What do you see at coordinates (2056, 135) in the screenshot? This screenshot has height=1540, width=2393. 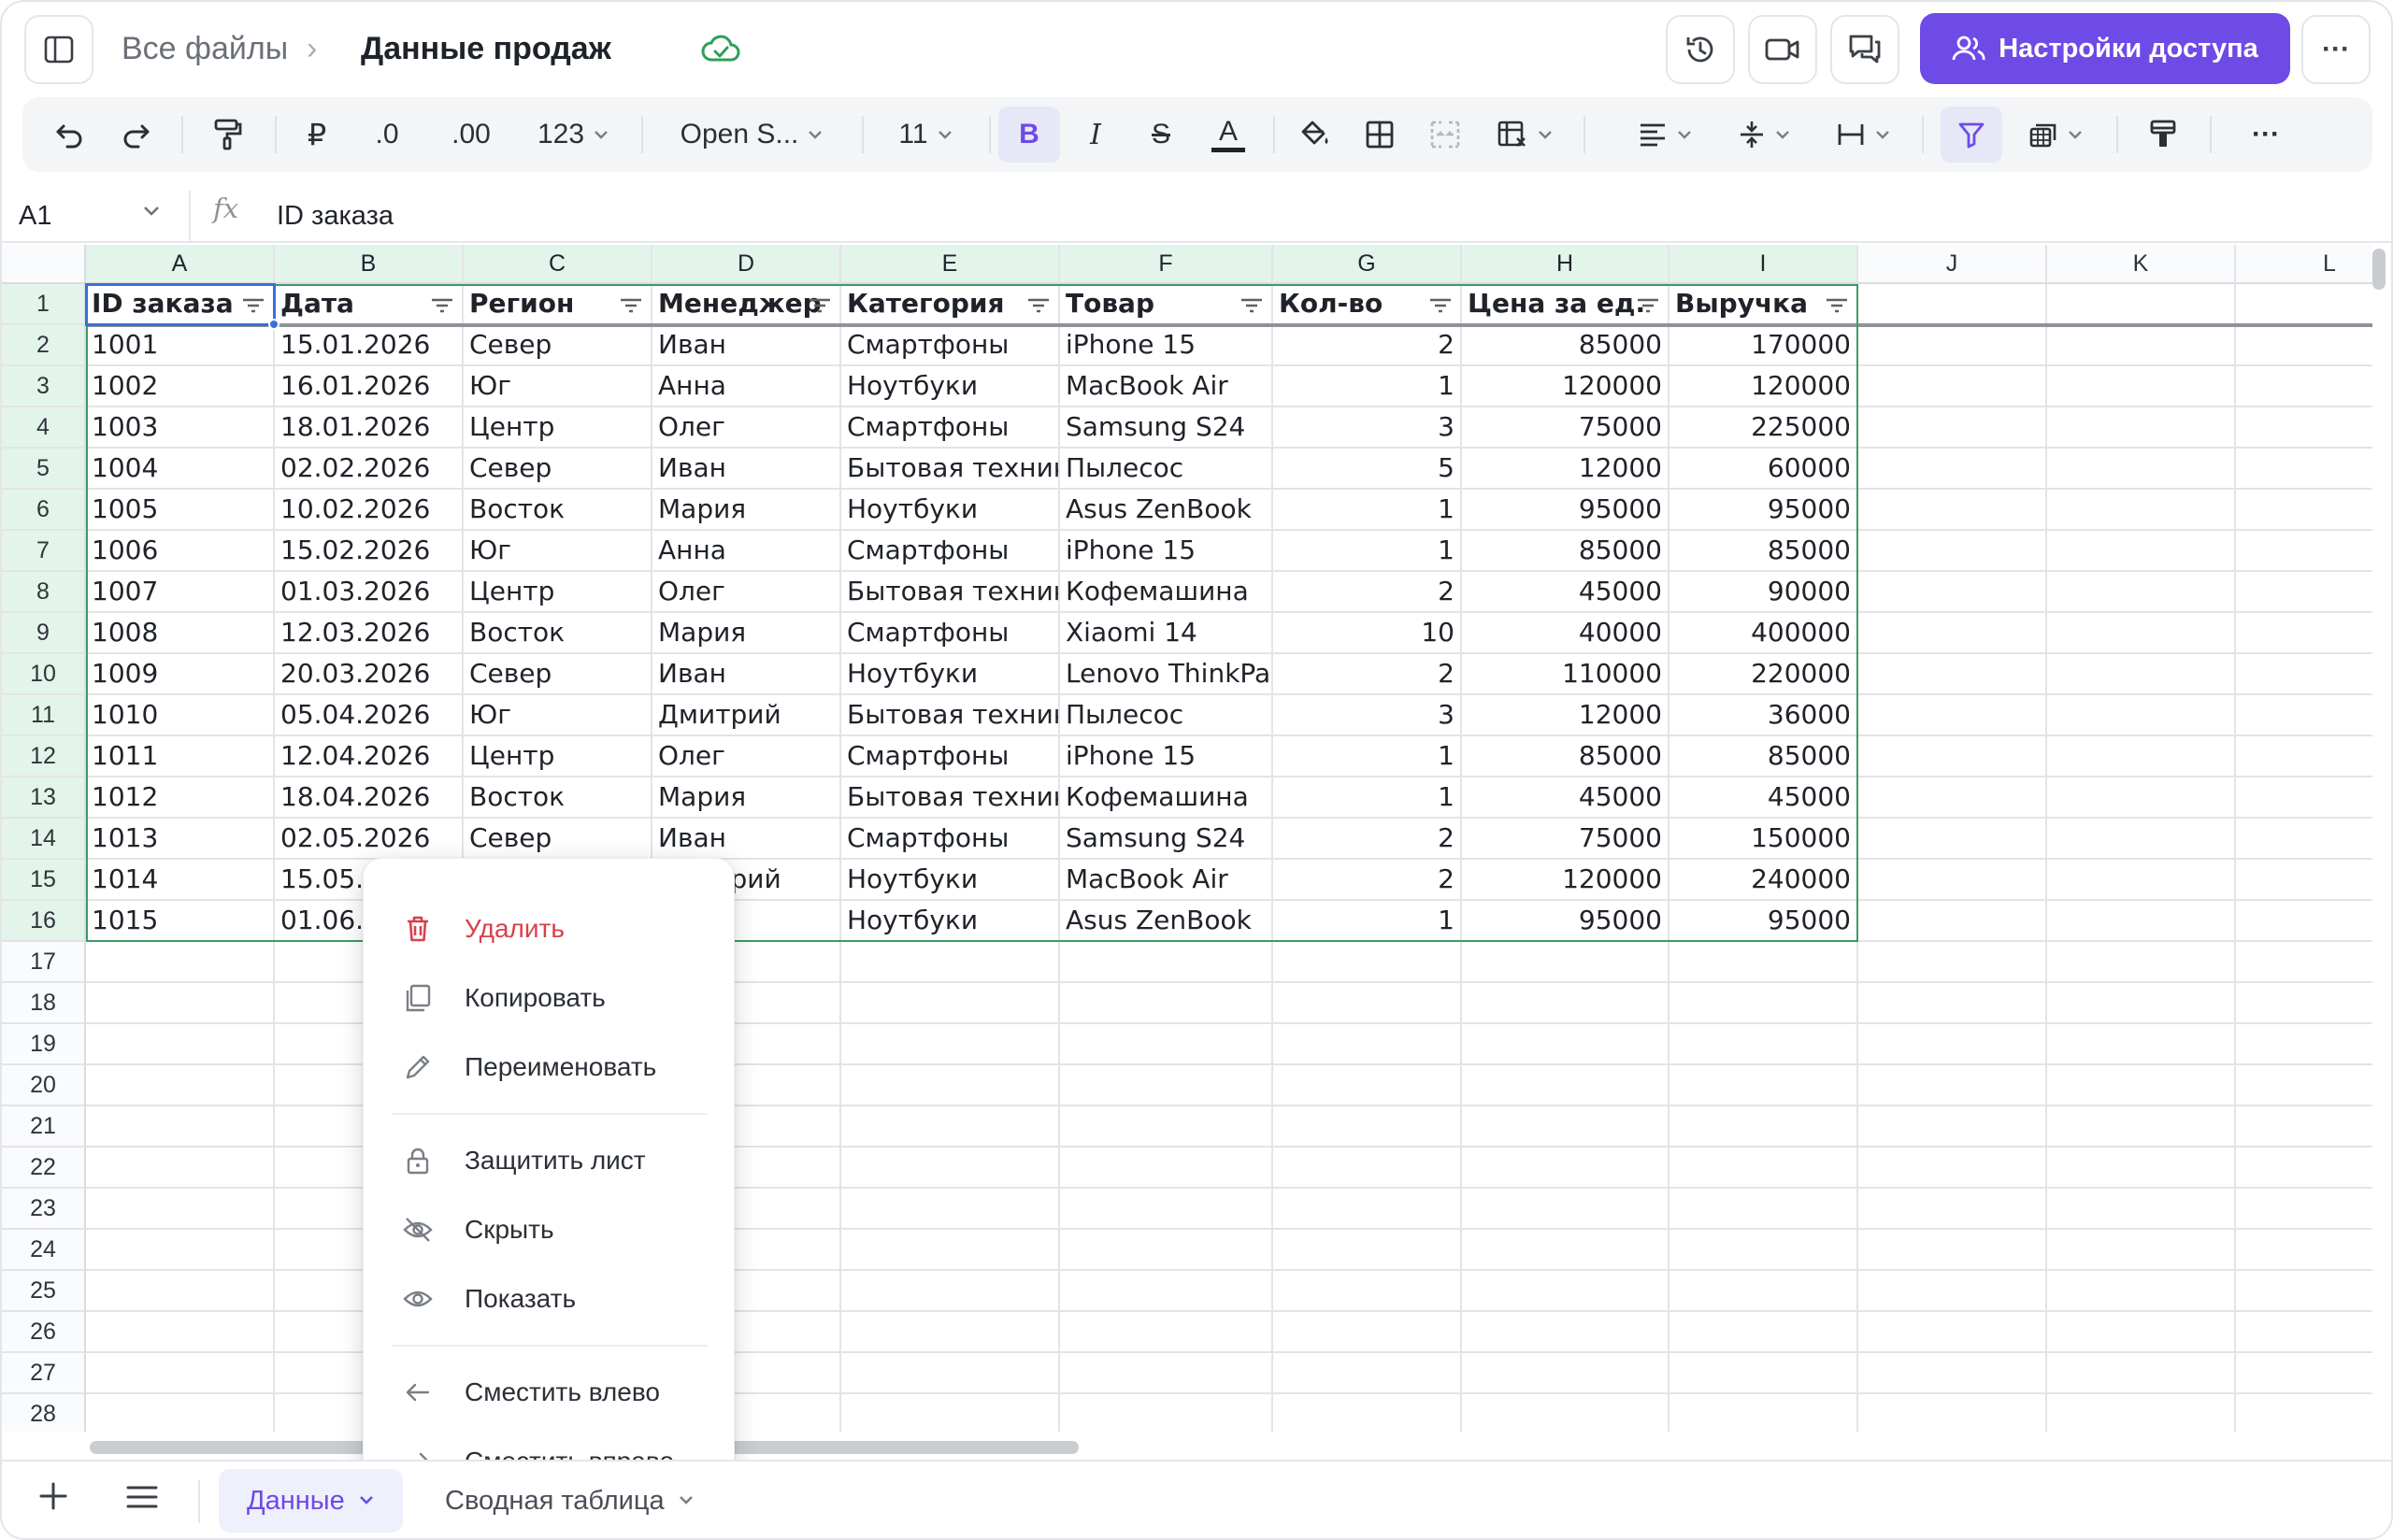 I see `conditional-format-dropdown` at bounding box center [2056, 135].